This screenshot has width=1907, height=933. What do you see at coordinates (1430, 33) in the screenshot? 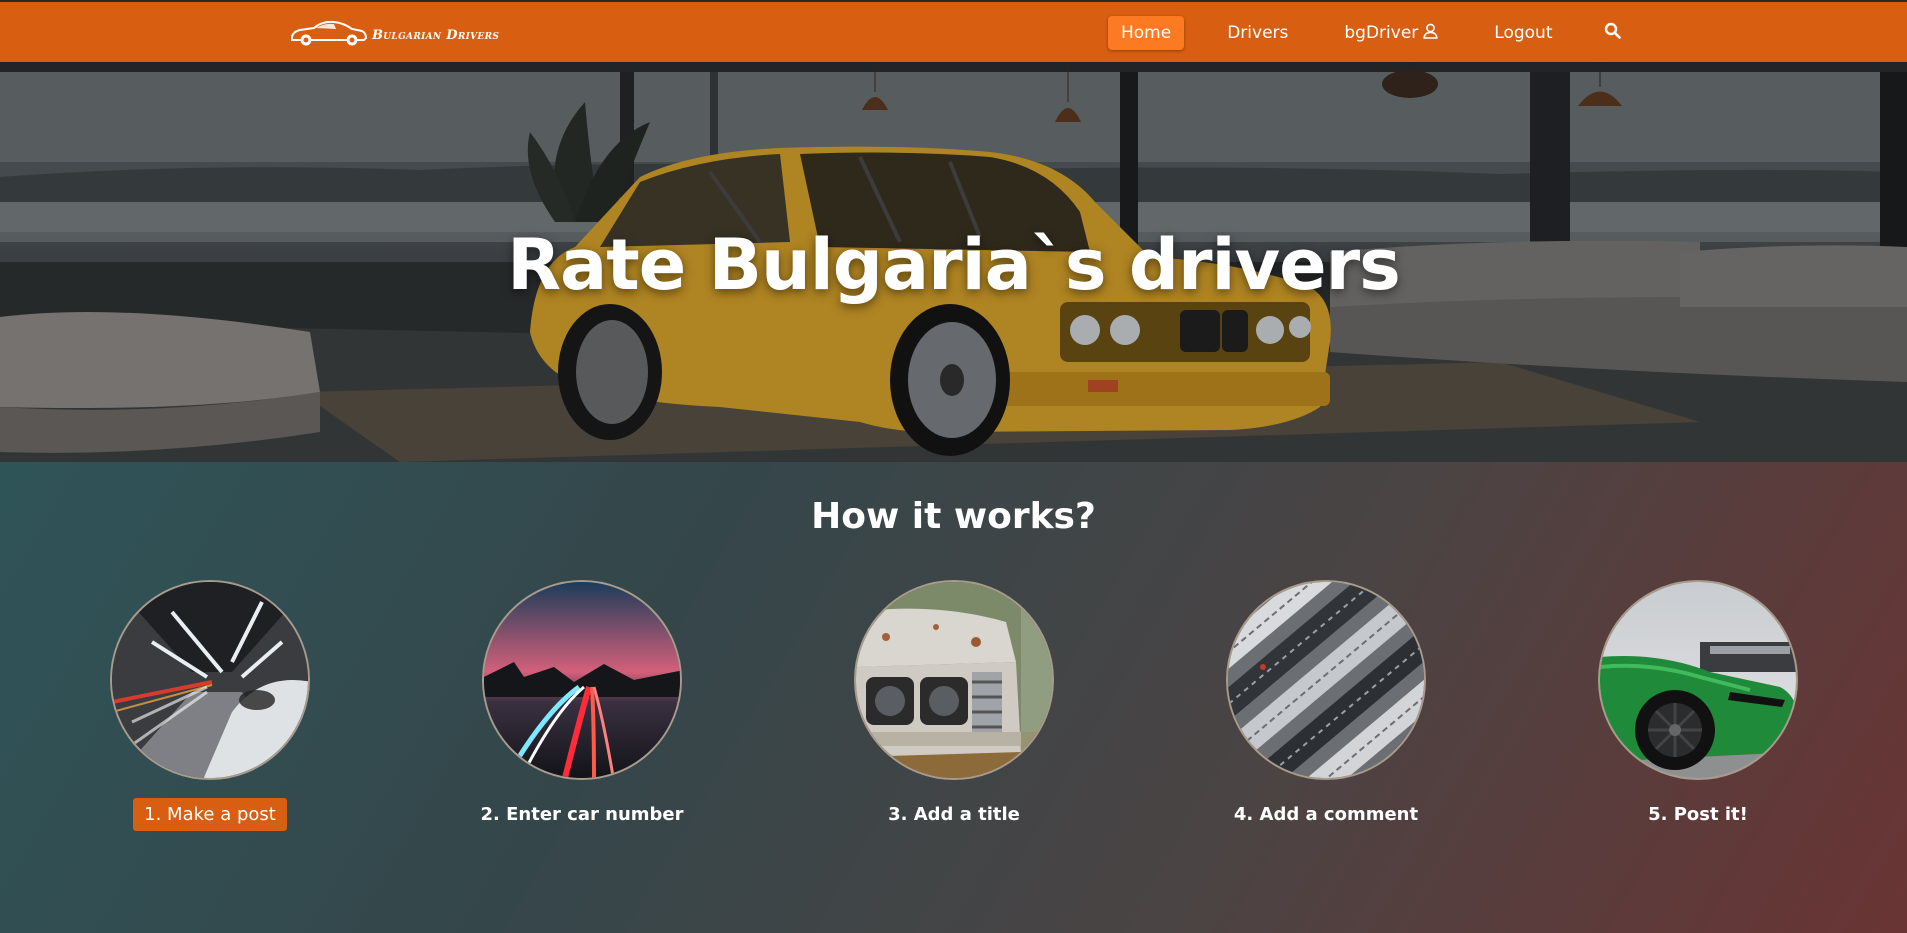
I see `user-icon` at bounding box center [1430, 33].